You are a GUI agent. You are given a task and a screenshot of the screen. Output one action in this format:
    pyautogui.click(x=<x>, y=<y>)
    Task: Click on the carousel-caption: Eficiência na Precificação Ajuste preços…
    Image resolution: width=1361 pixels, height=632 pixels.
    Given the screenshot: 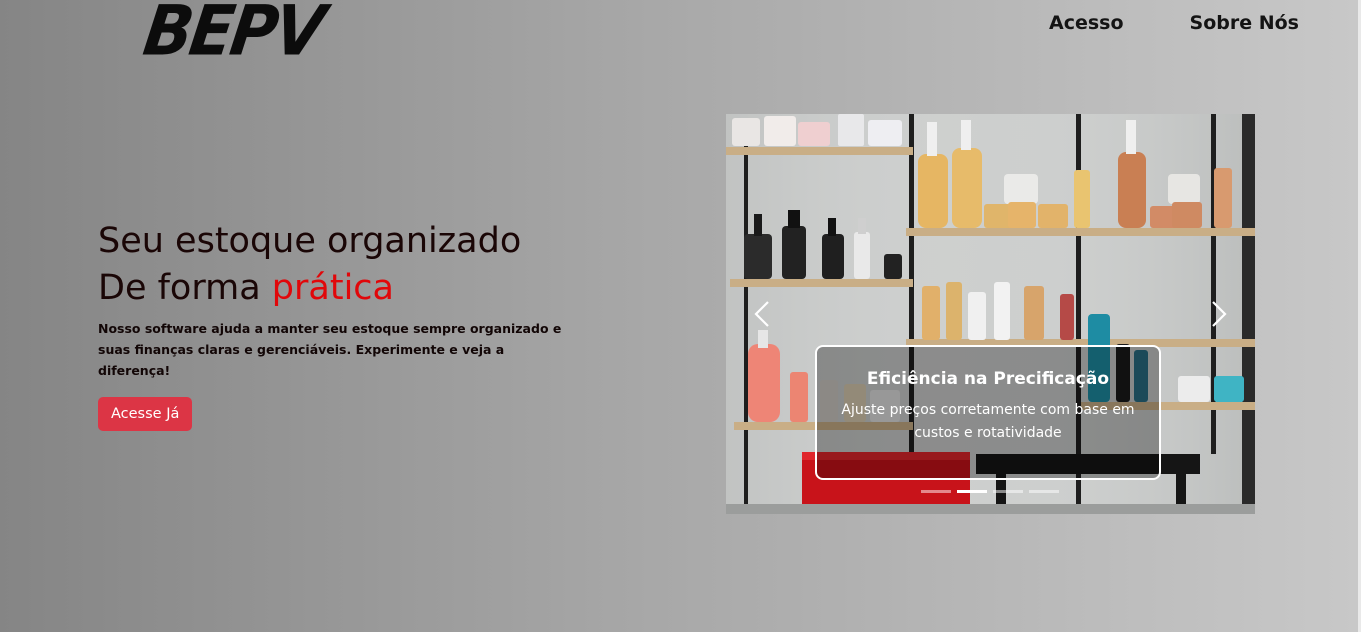 What is the action you would take?
    pyautogui.click(x=988, y=412)
    